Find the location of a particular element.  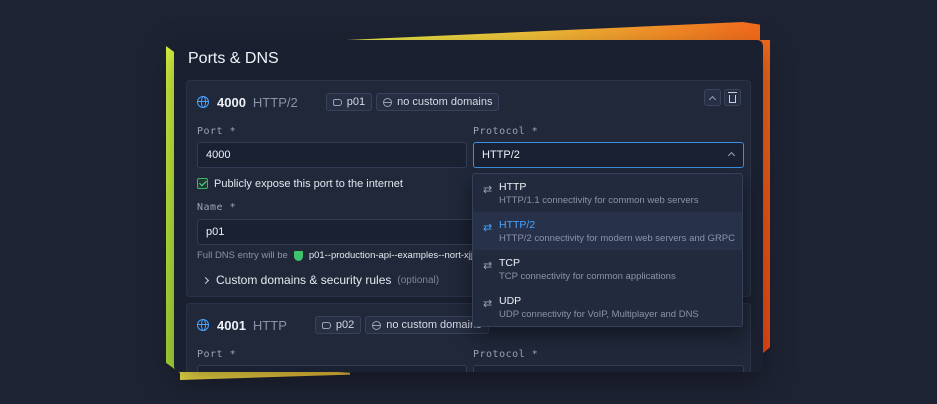

option-label: TCP is located at coordinates (509, 263).